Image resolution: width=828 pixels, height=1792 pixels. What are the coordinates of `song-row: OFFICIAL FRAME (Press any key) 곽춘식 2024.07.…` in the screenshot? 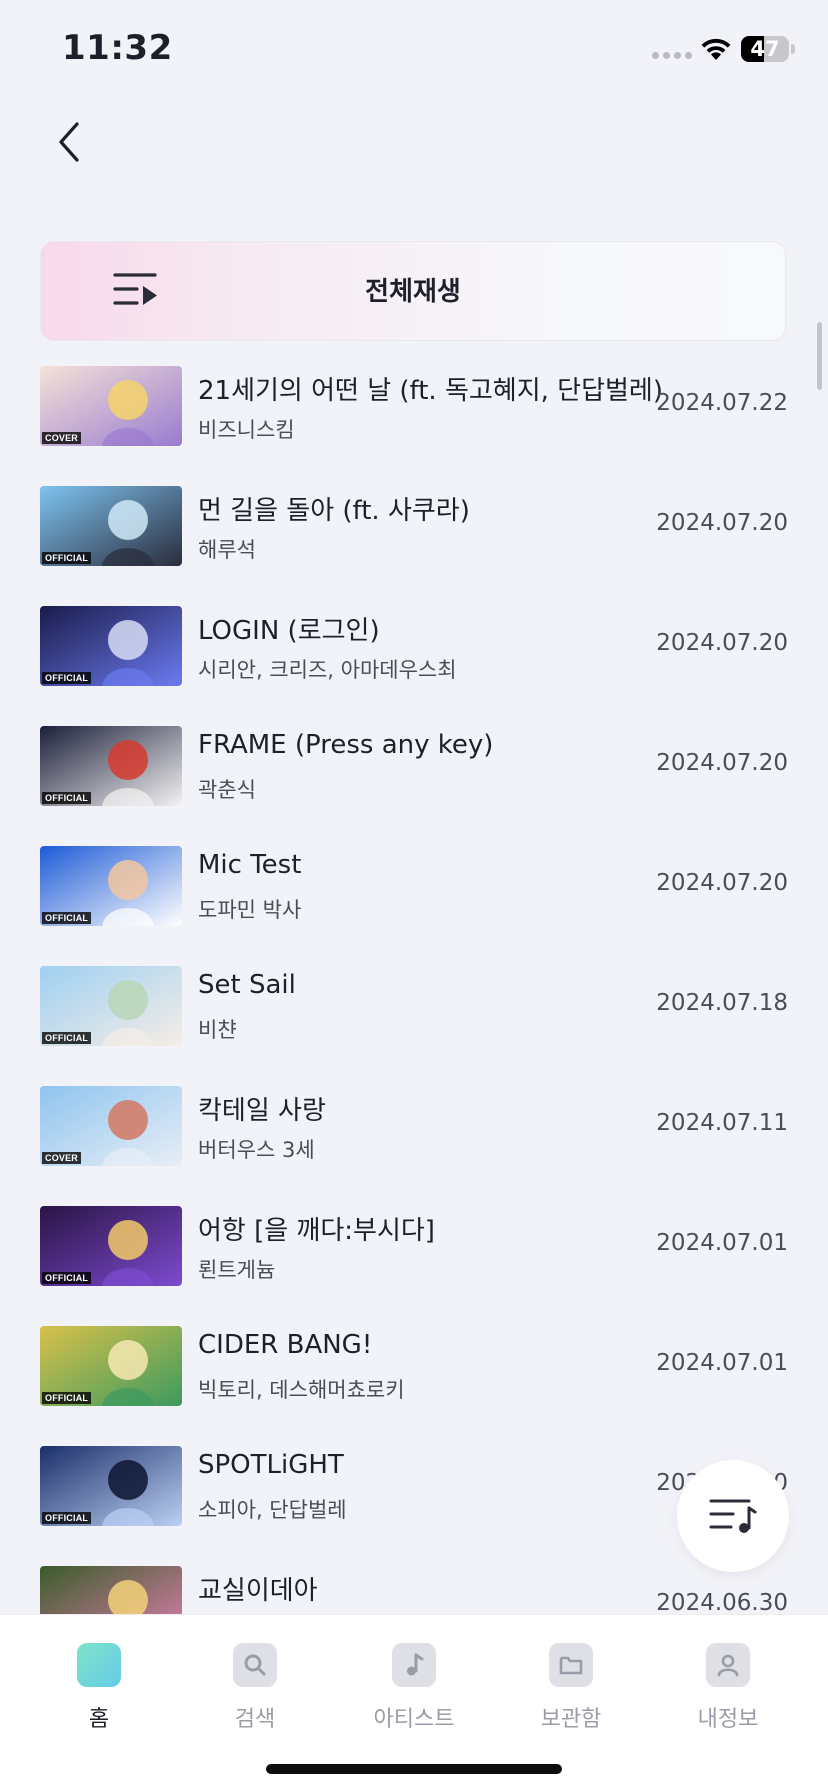 It's located at (414, 766).